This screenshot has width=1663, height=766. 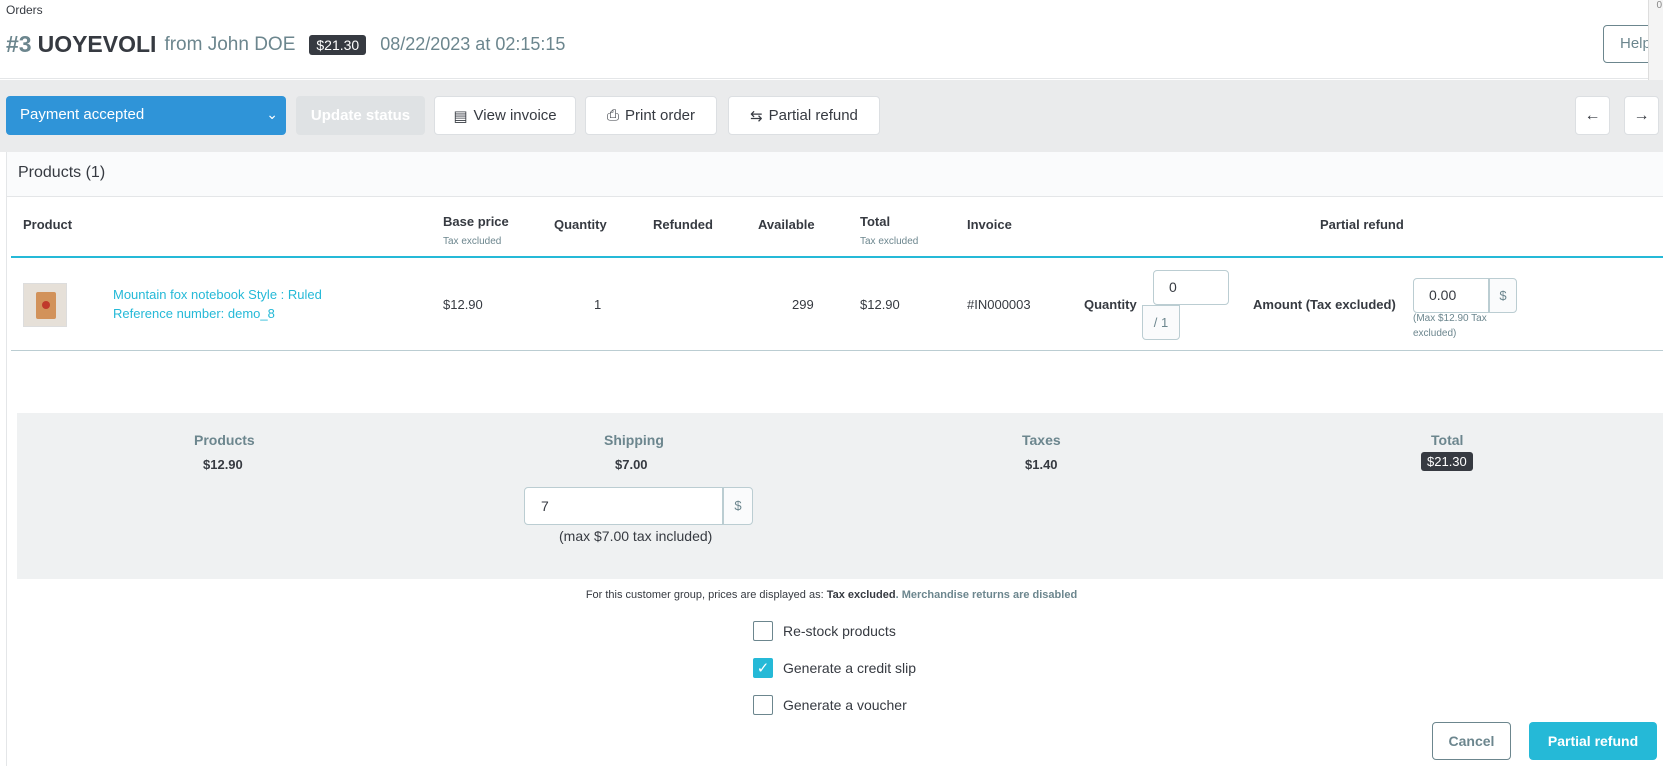 What do you see at coordinates (738, 506) in the screenshot?
I see `shipping-refund-currency: $` at bounding box center [738, 506].